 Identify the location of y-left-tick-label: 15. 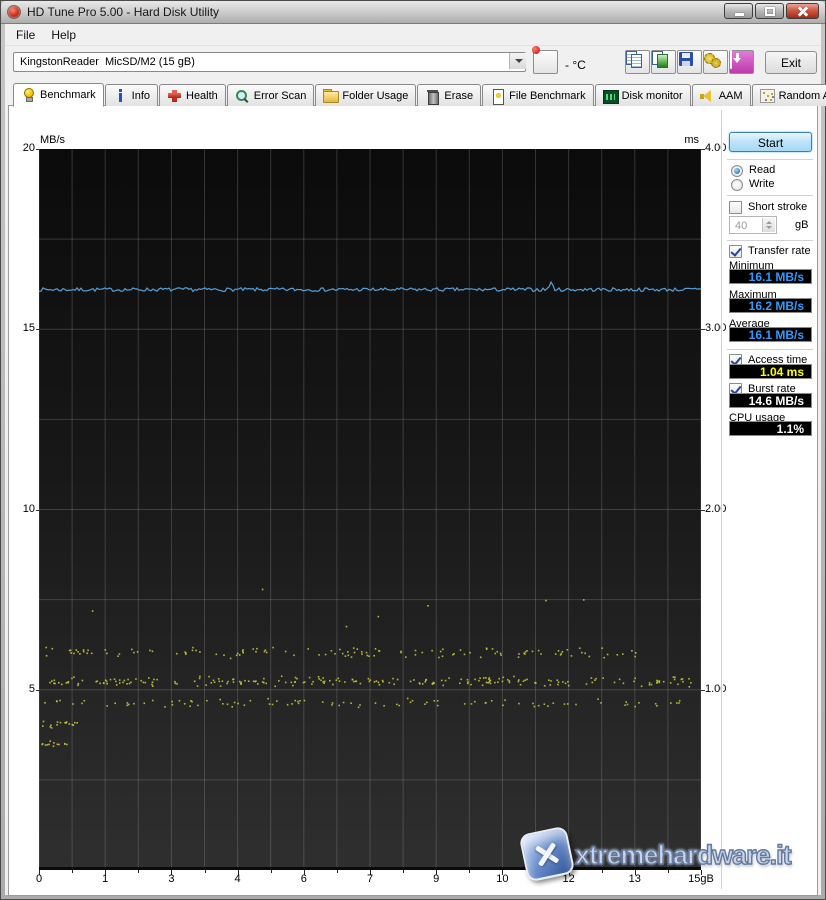
(28, 328).